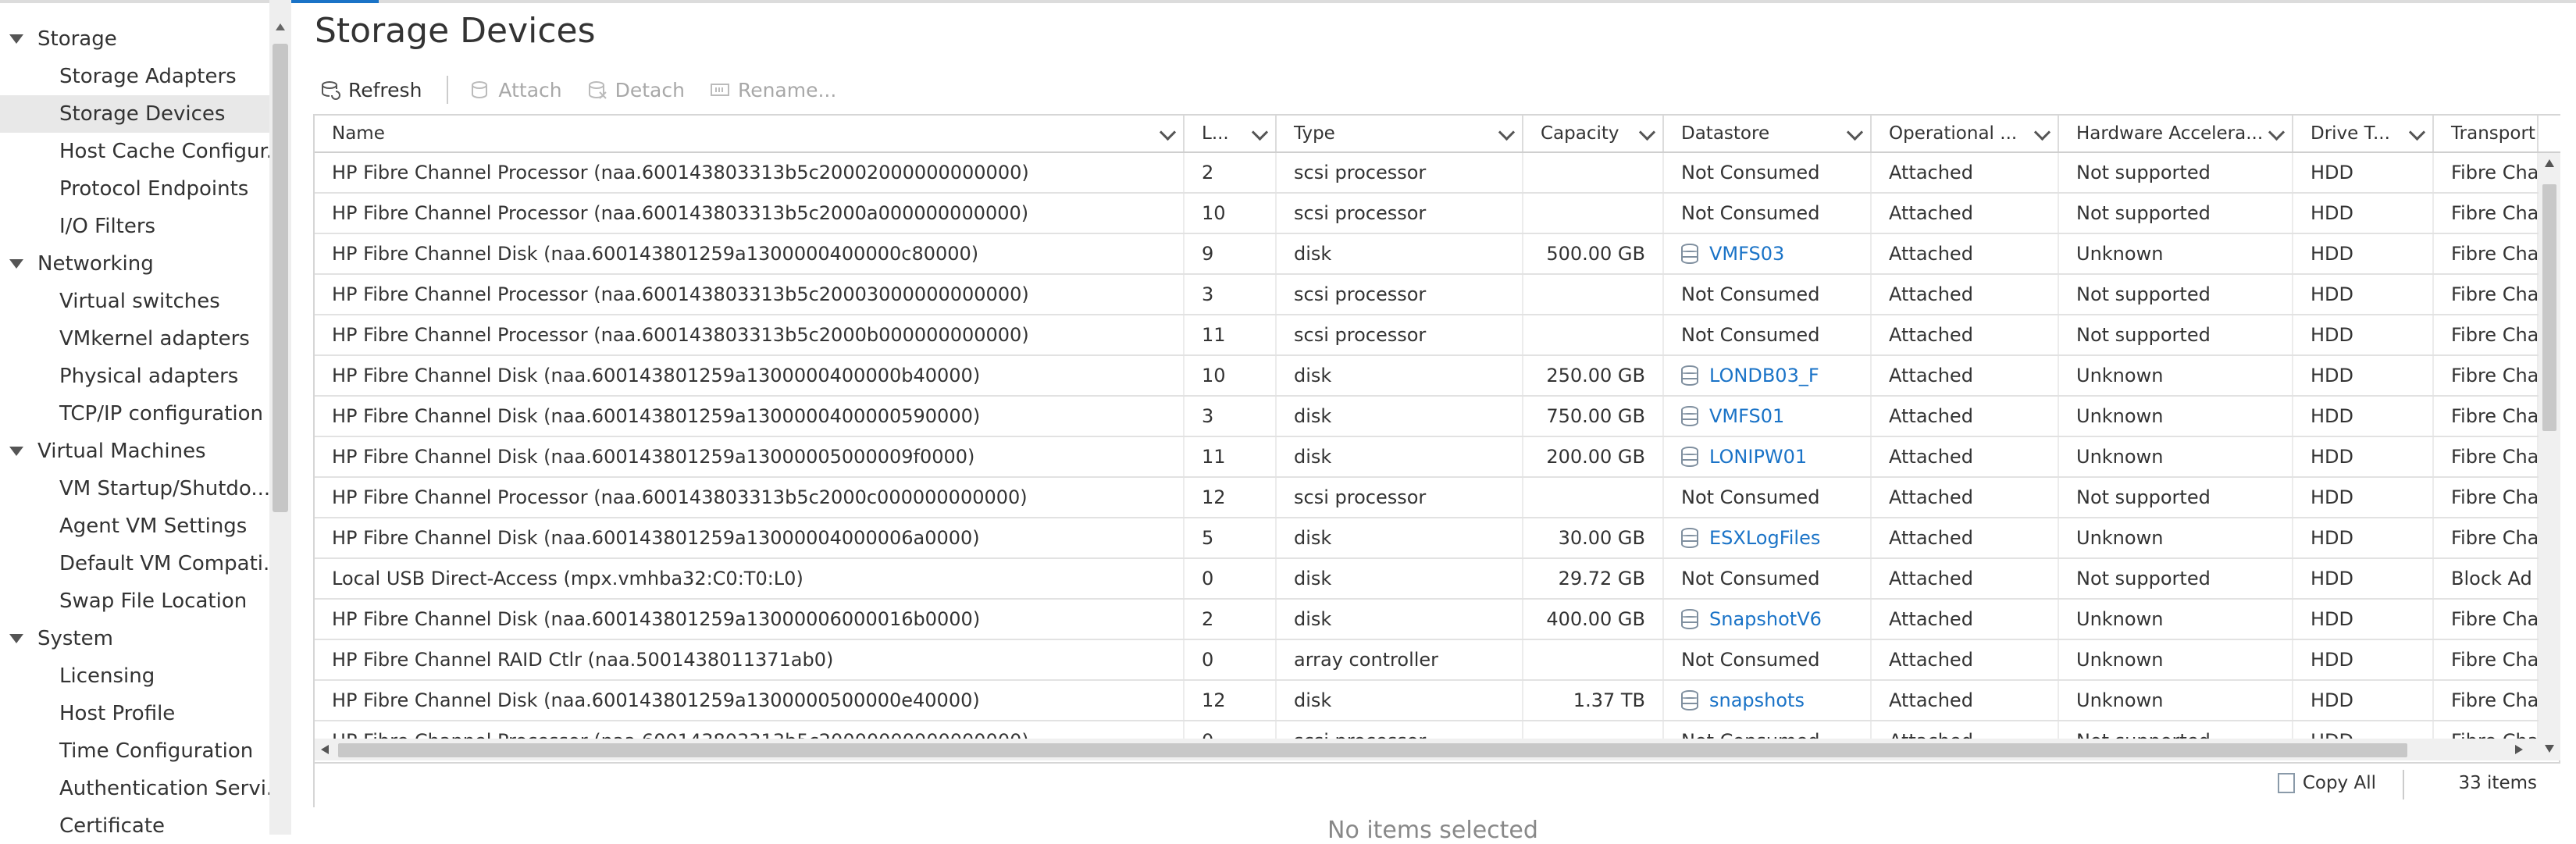 The height and width of the screenshot is (844, 2576). Describe the element at coordinates (135, 339) in the screenshot. I see `sidebar-item: VMkernel adapters` at that location.